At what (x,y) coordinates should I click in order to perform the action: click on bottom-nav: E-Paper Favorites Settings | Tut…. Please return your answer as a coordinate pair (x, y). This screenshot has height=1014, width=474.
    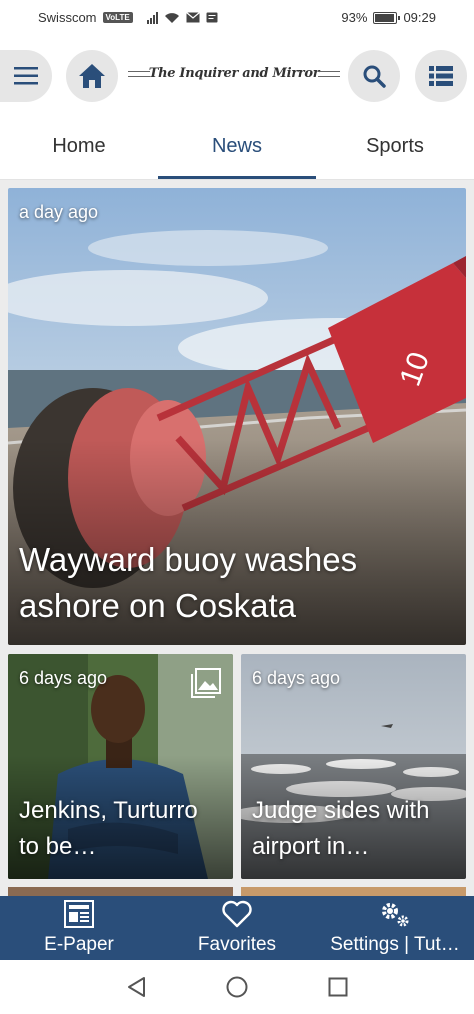
    Looking at the image, I should click on (237, 928).